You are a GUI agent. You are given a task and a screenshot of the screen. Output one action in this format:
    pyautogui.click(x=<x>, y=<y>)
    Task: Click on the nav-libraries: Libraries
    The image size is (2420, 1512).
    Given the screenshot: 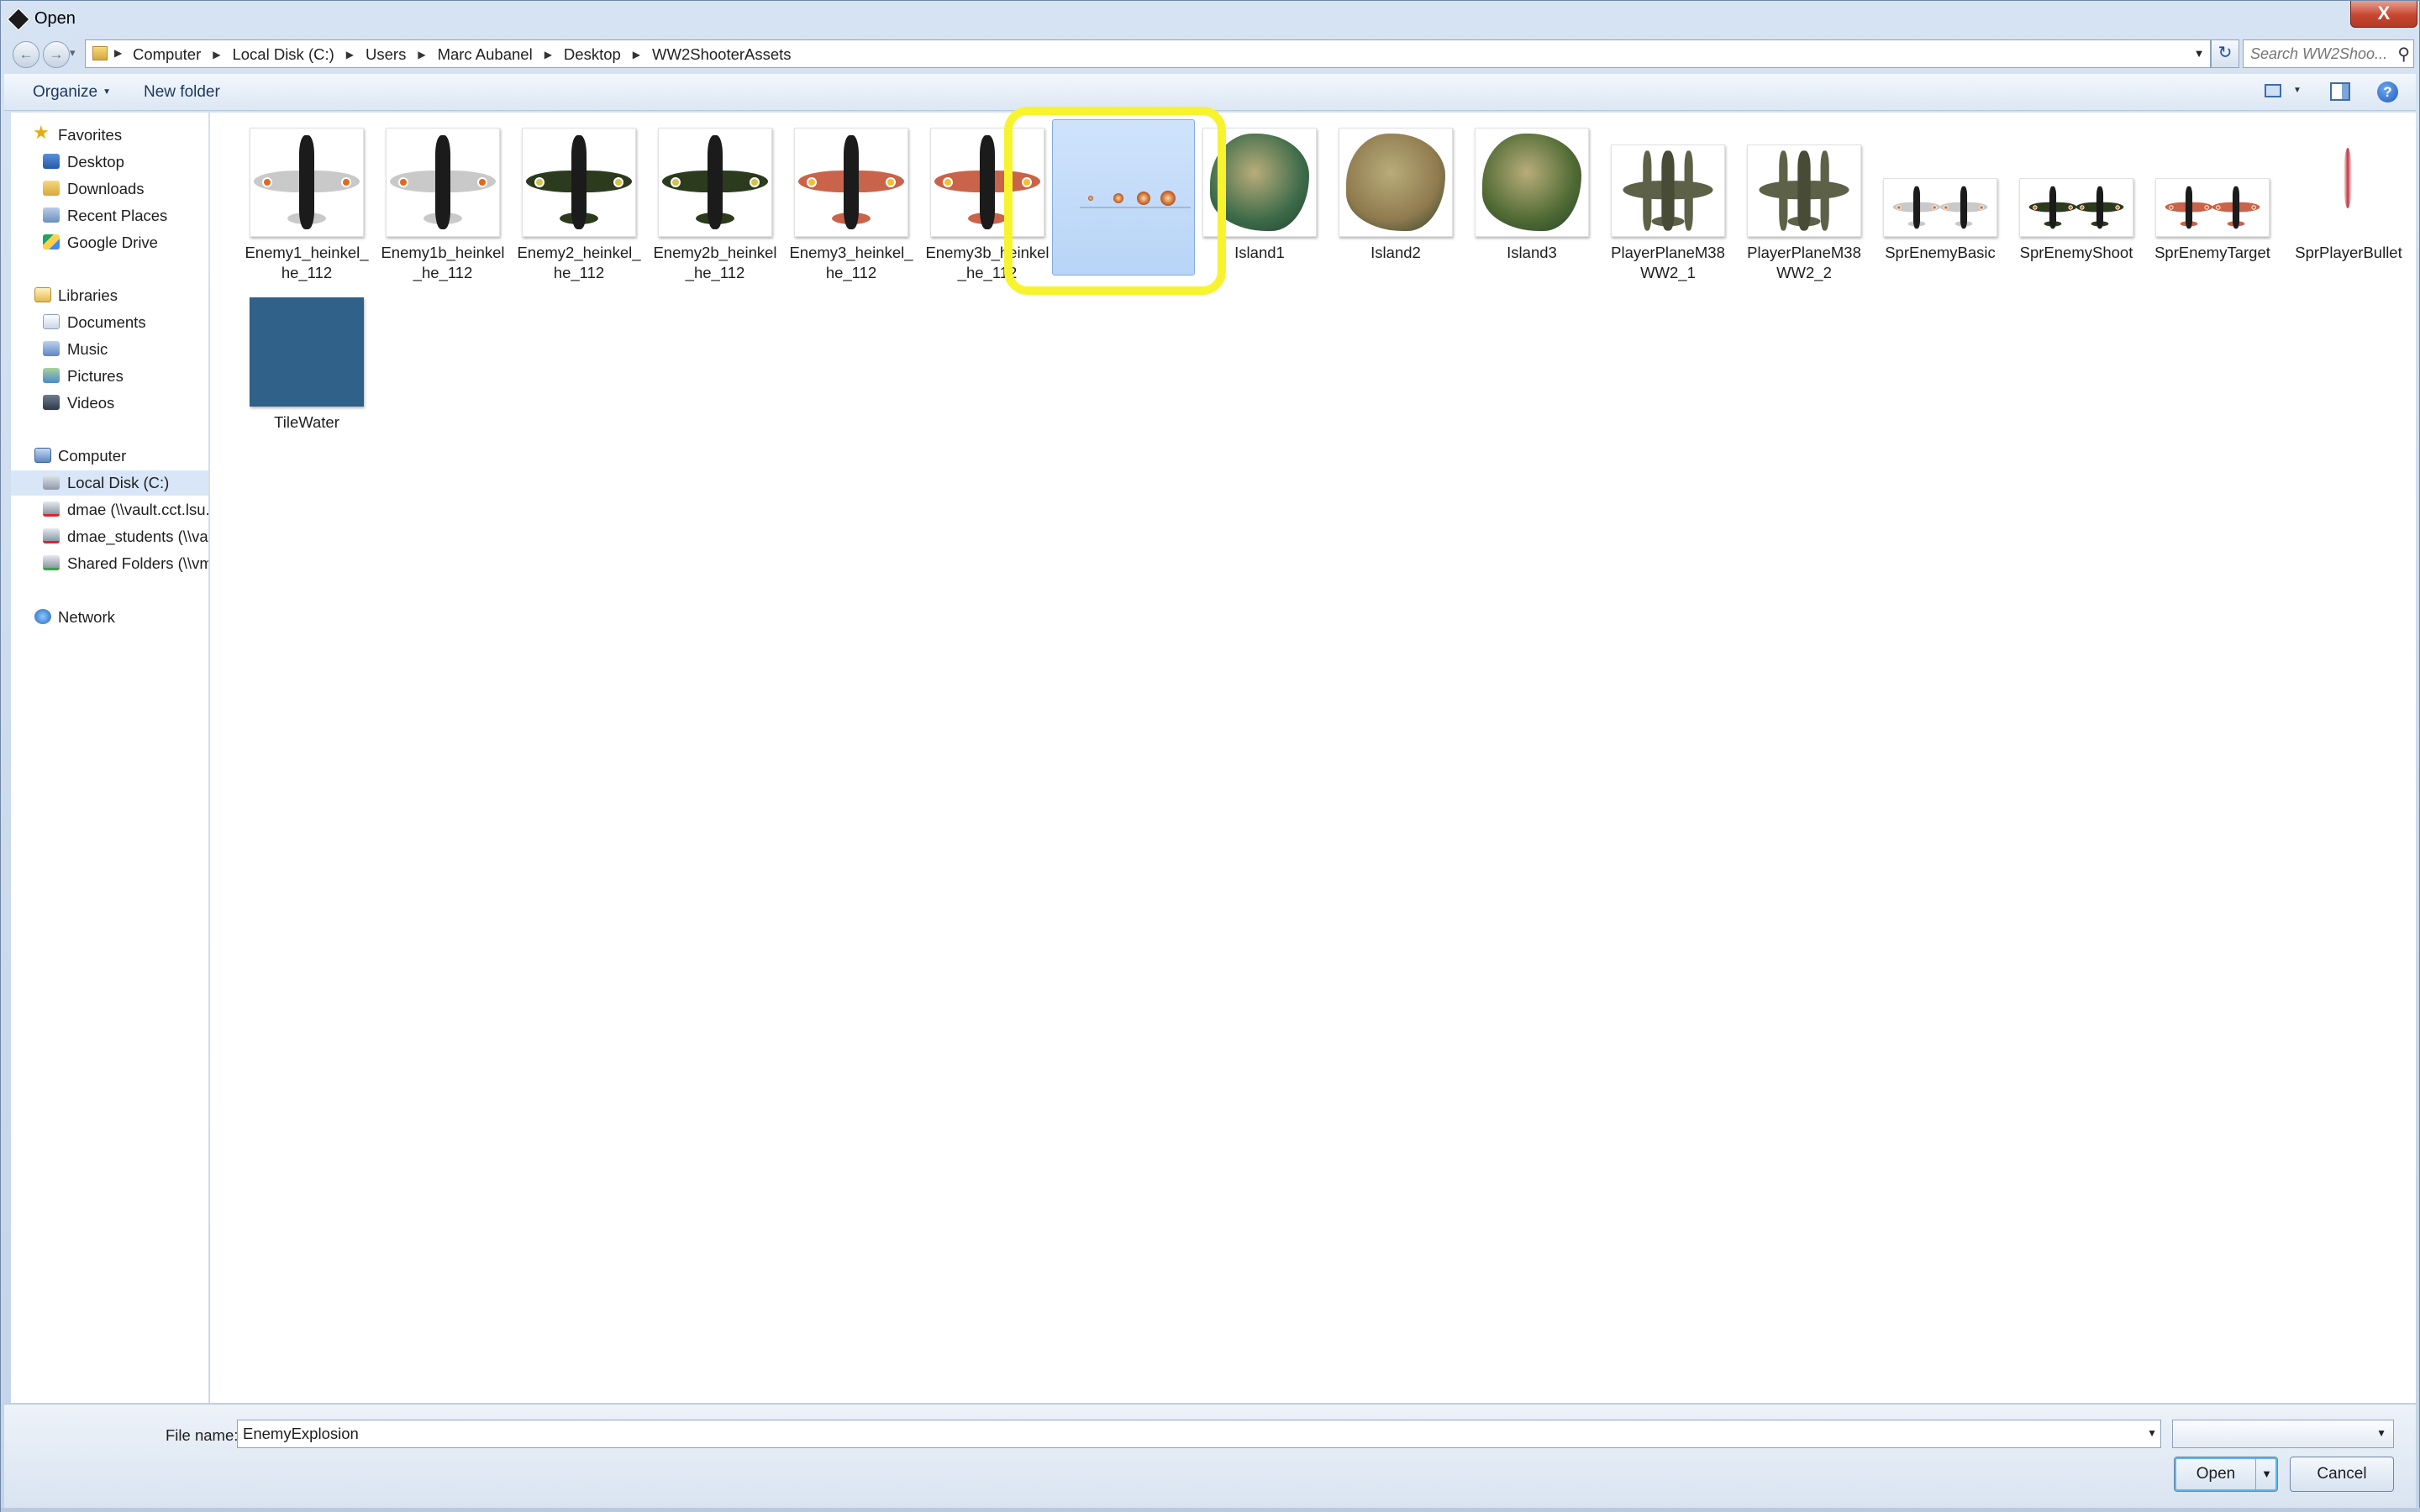 What is the action you would take?
    pyautogui.click(x=109, y=295)
    